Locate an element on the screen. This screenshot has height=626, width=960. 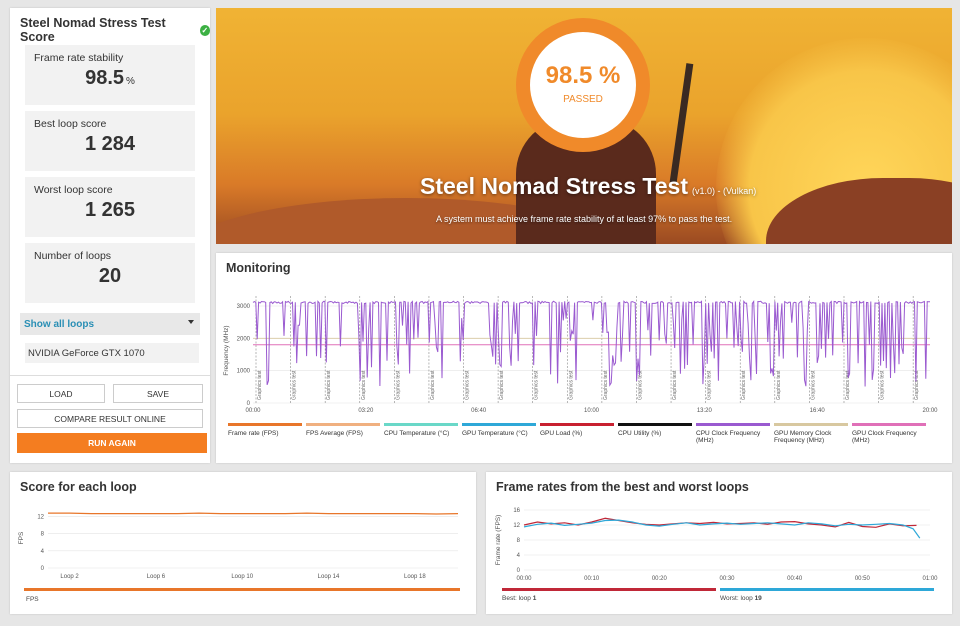
legend-label: GPU Temperature (°C) is located at coordinates (495, 433).